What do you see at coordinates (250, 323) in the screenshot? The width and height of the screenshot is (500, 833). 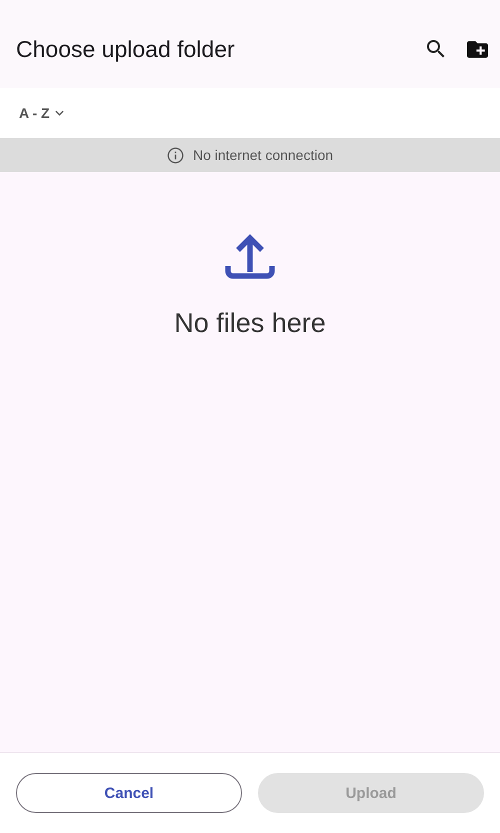 I see `empty-message: No files here` at bounding box center [250, 323].